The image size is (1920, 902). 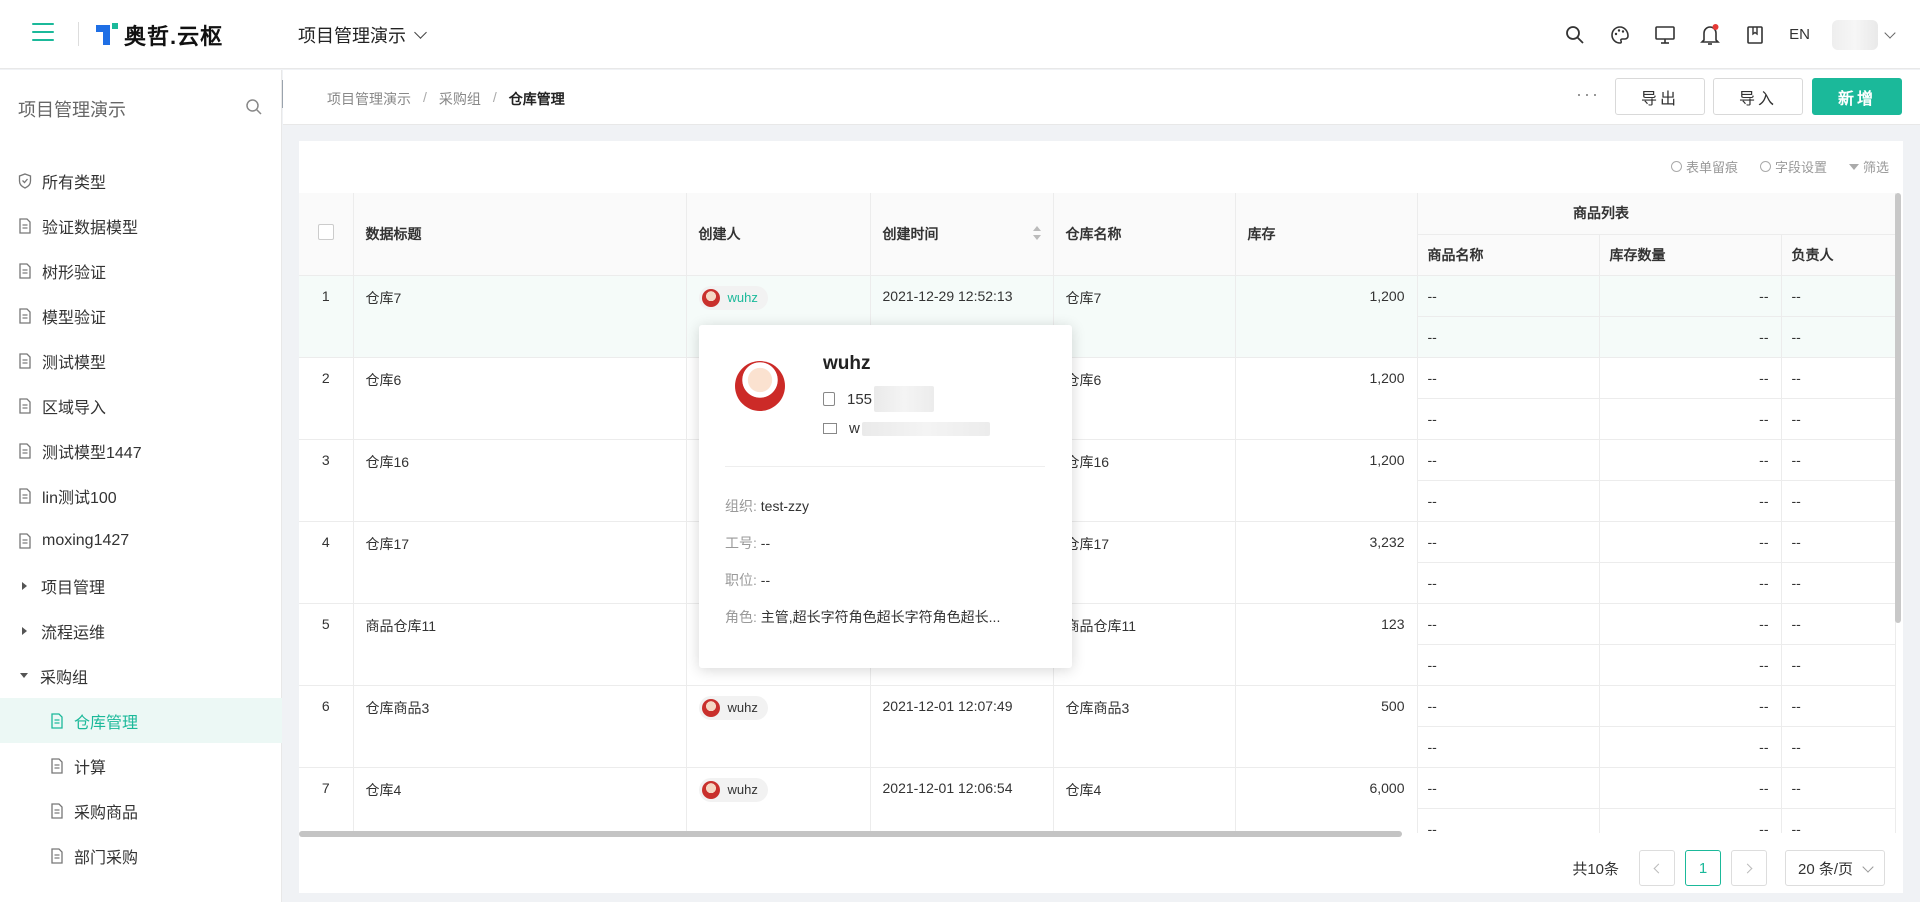 What do you see at coordinates (1853, 166) in the screenshot?
I see `filter-icon` at bounding box center [1853, 166].